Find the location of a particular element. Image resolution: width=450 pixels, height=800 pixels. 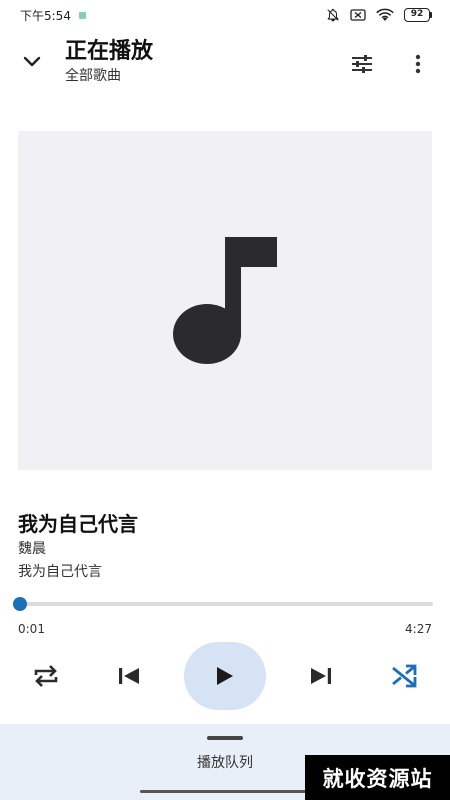

music-note-icon is located at coordinates (225, 300).